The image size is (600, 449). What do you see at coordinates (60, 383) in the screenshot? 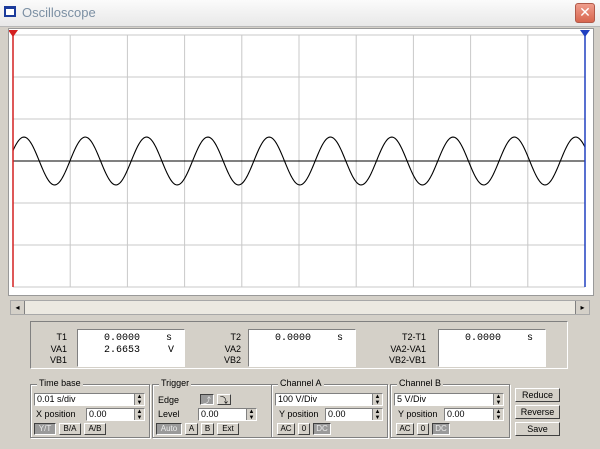
I see `timebase-title: Time base` at bounding box center [60, 383].